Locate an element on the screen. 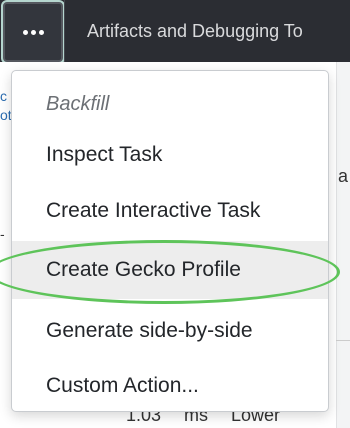 Image resolution: width=350 pixels, height=428 pixels. panel-tab-title: Artifacts and Debugging To is located at coordinates (207, 31).